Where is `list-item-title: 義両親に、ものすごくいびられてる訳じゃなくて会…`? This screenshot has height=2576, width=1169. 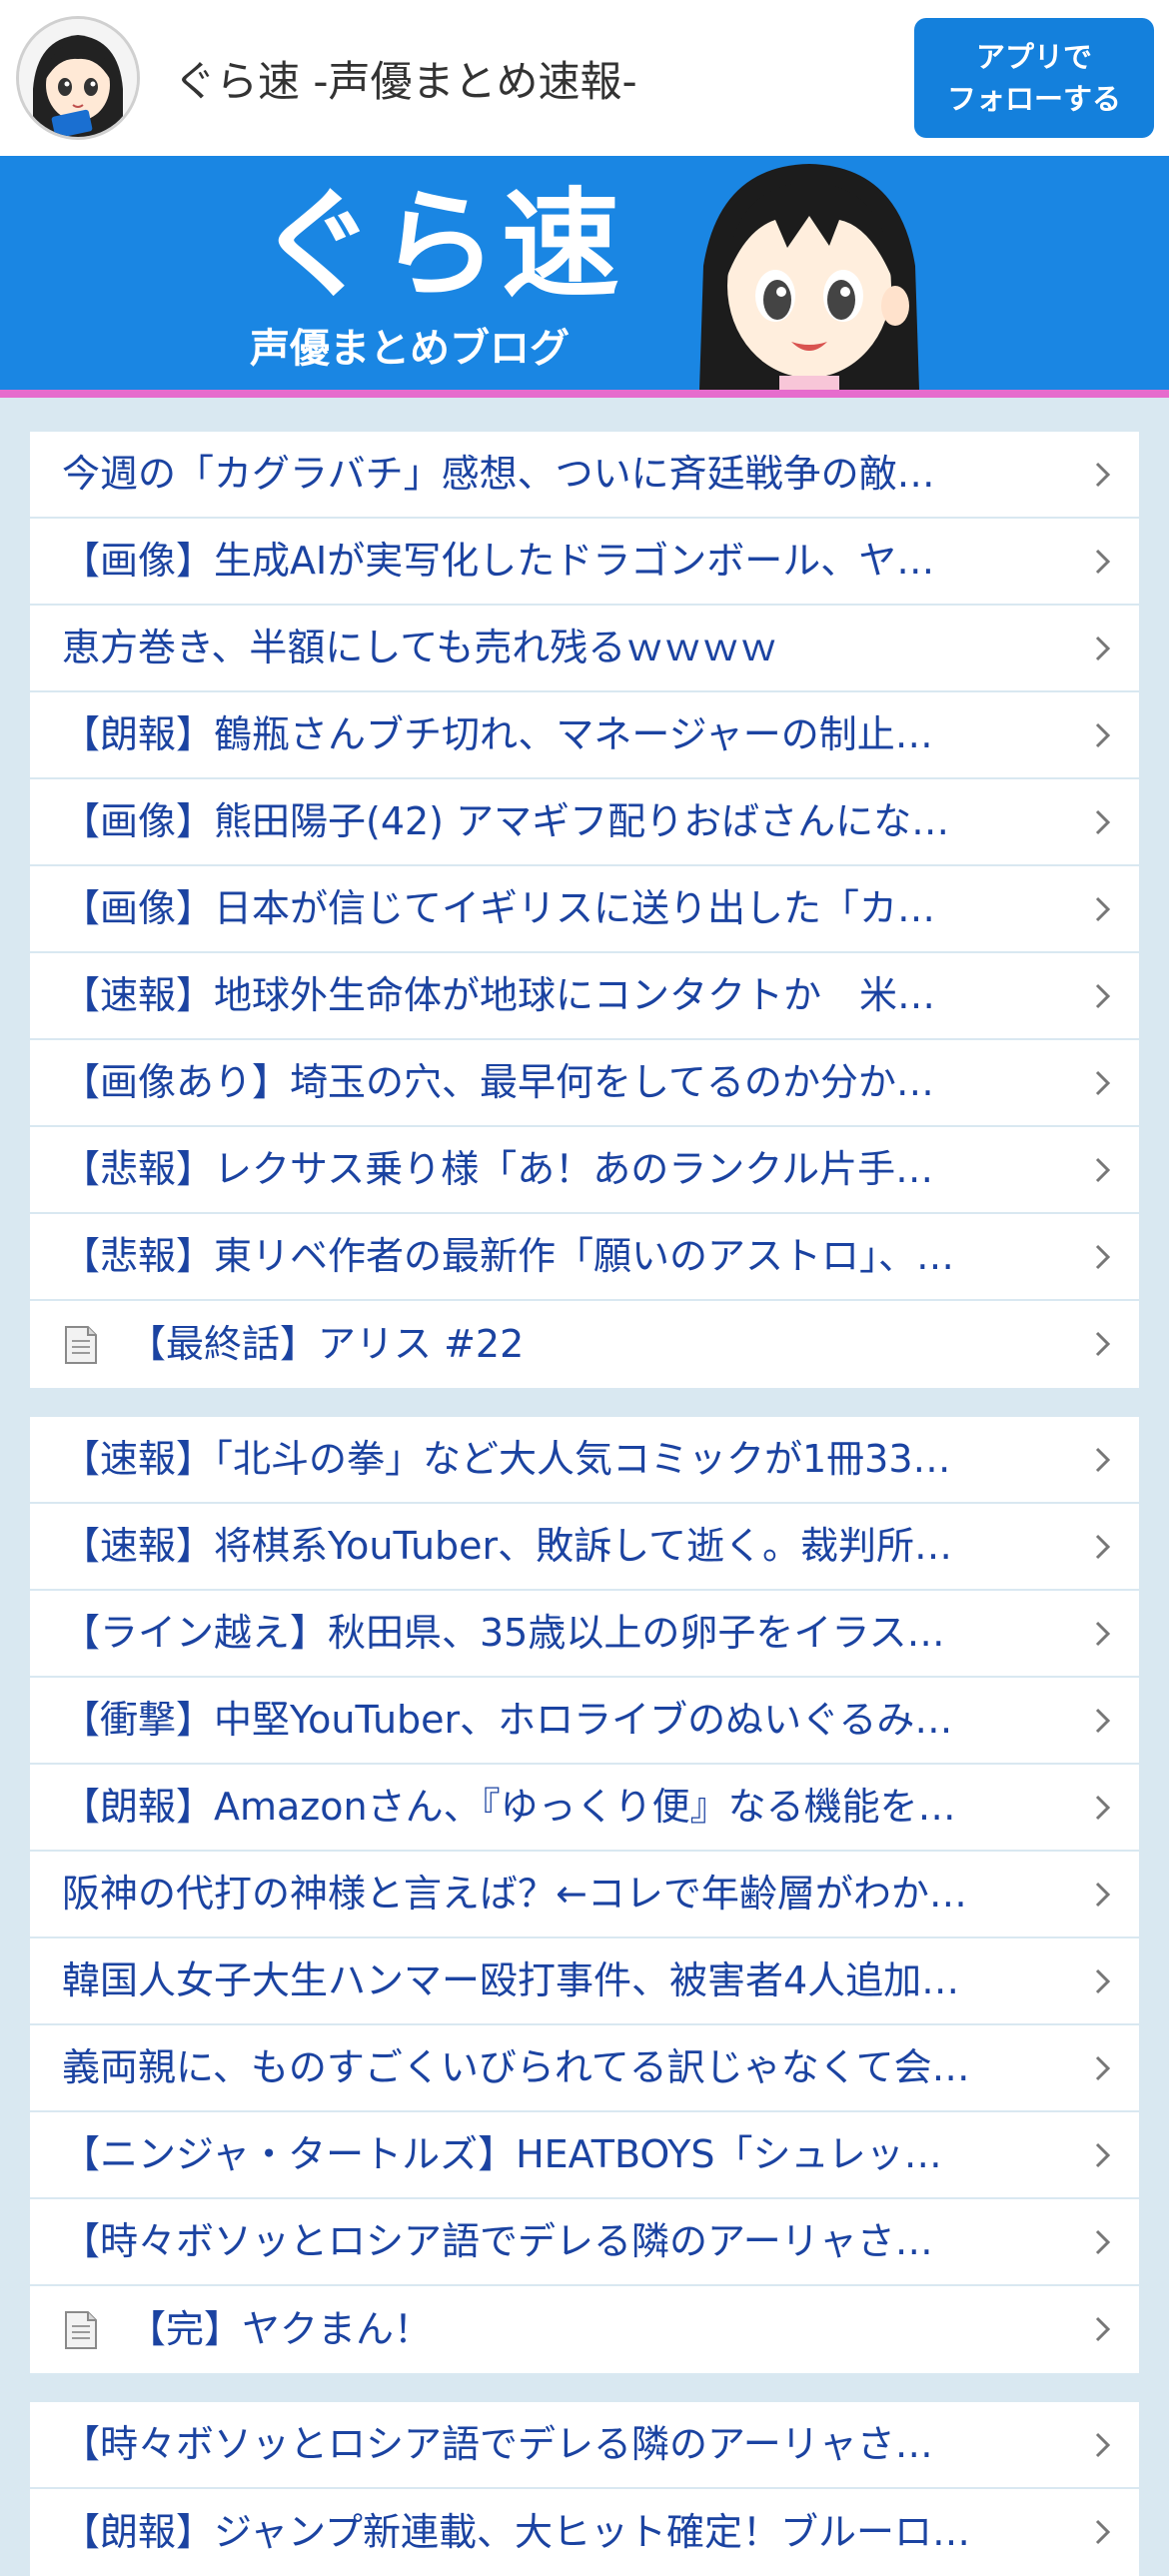
list-item-title: 義両親に、ものすごくいびられてる訳じゃなくて会… is located at coordinates (516, 2067).